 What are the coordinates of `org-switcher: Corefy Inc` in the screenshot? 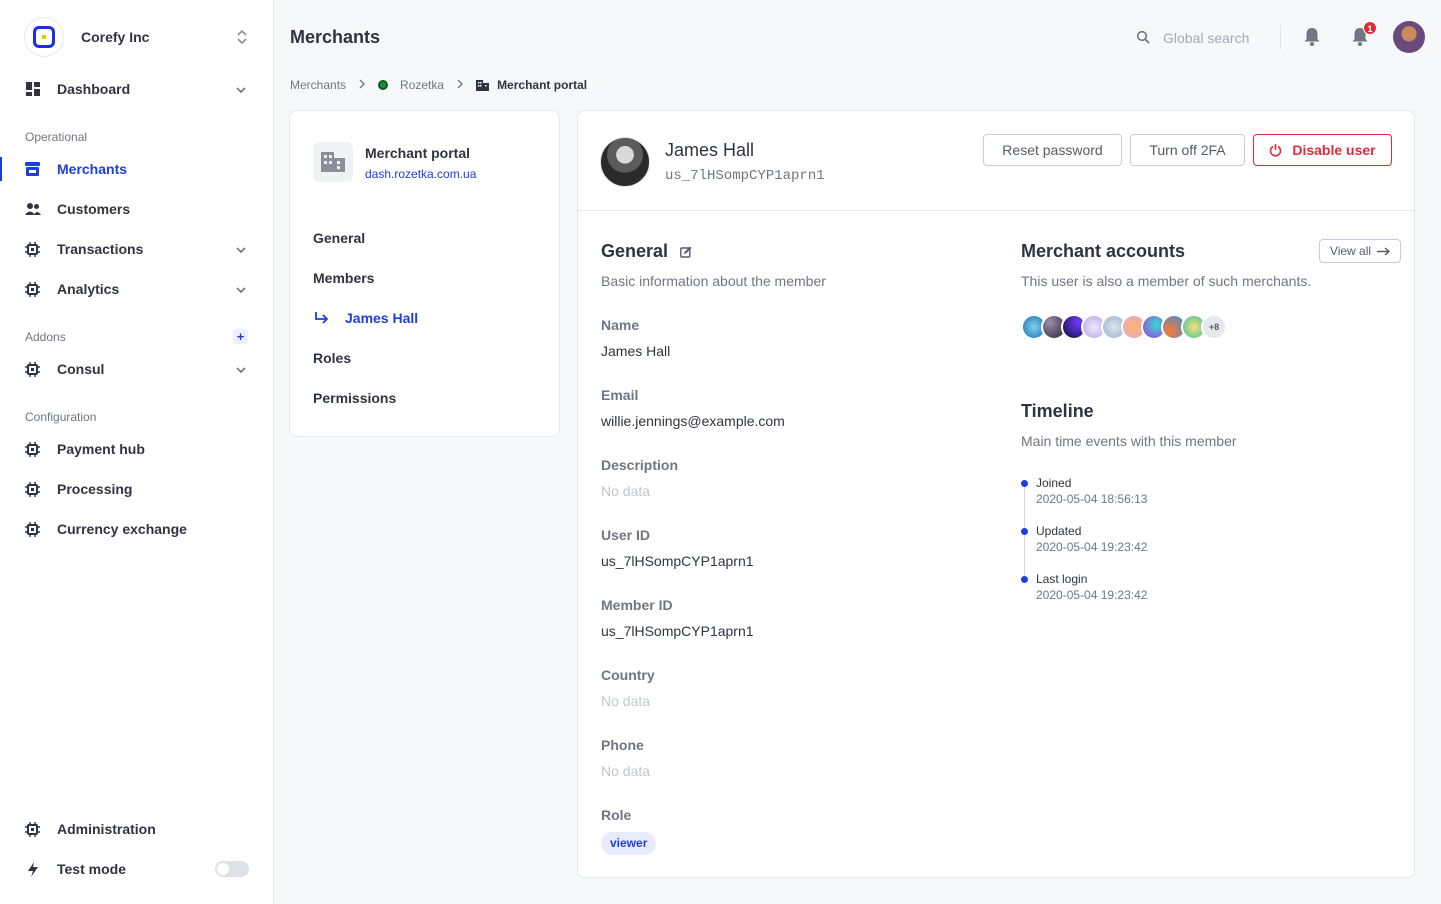 It's located at (137, 37).